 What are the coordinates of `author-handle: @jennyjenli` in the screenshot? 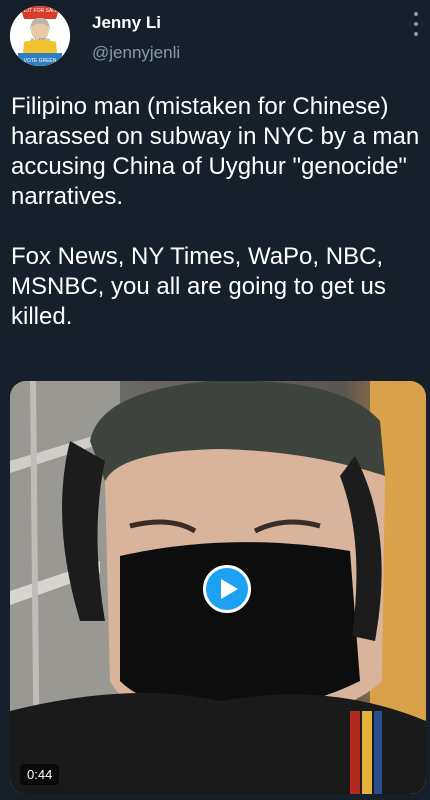 It's located at (136, 53).